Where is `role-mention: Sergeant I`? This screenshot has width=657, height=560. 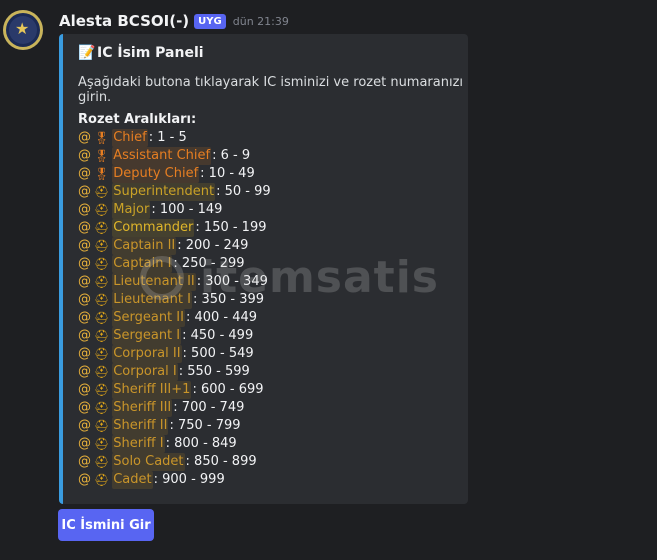 role-mention: Sergeant I is located at coordinates (147, 336).